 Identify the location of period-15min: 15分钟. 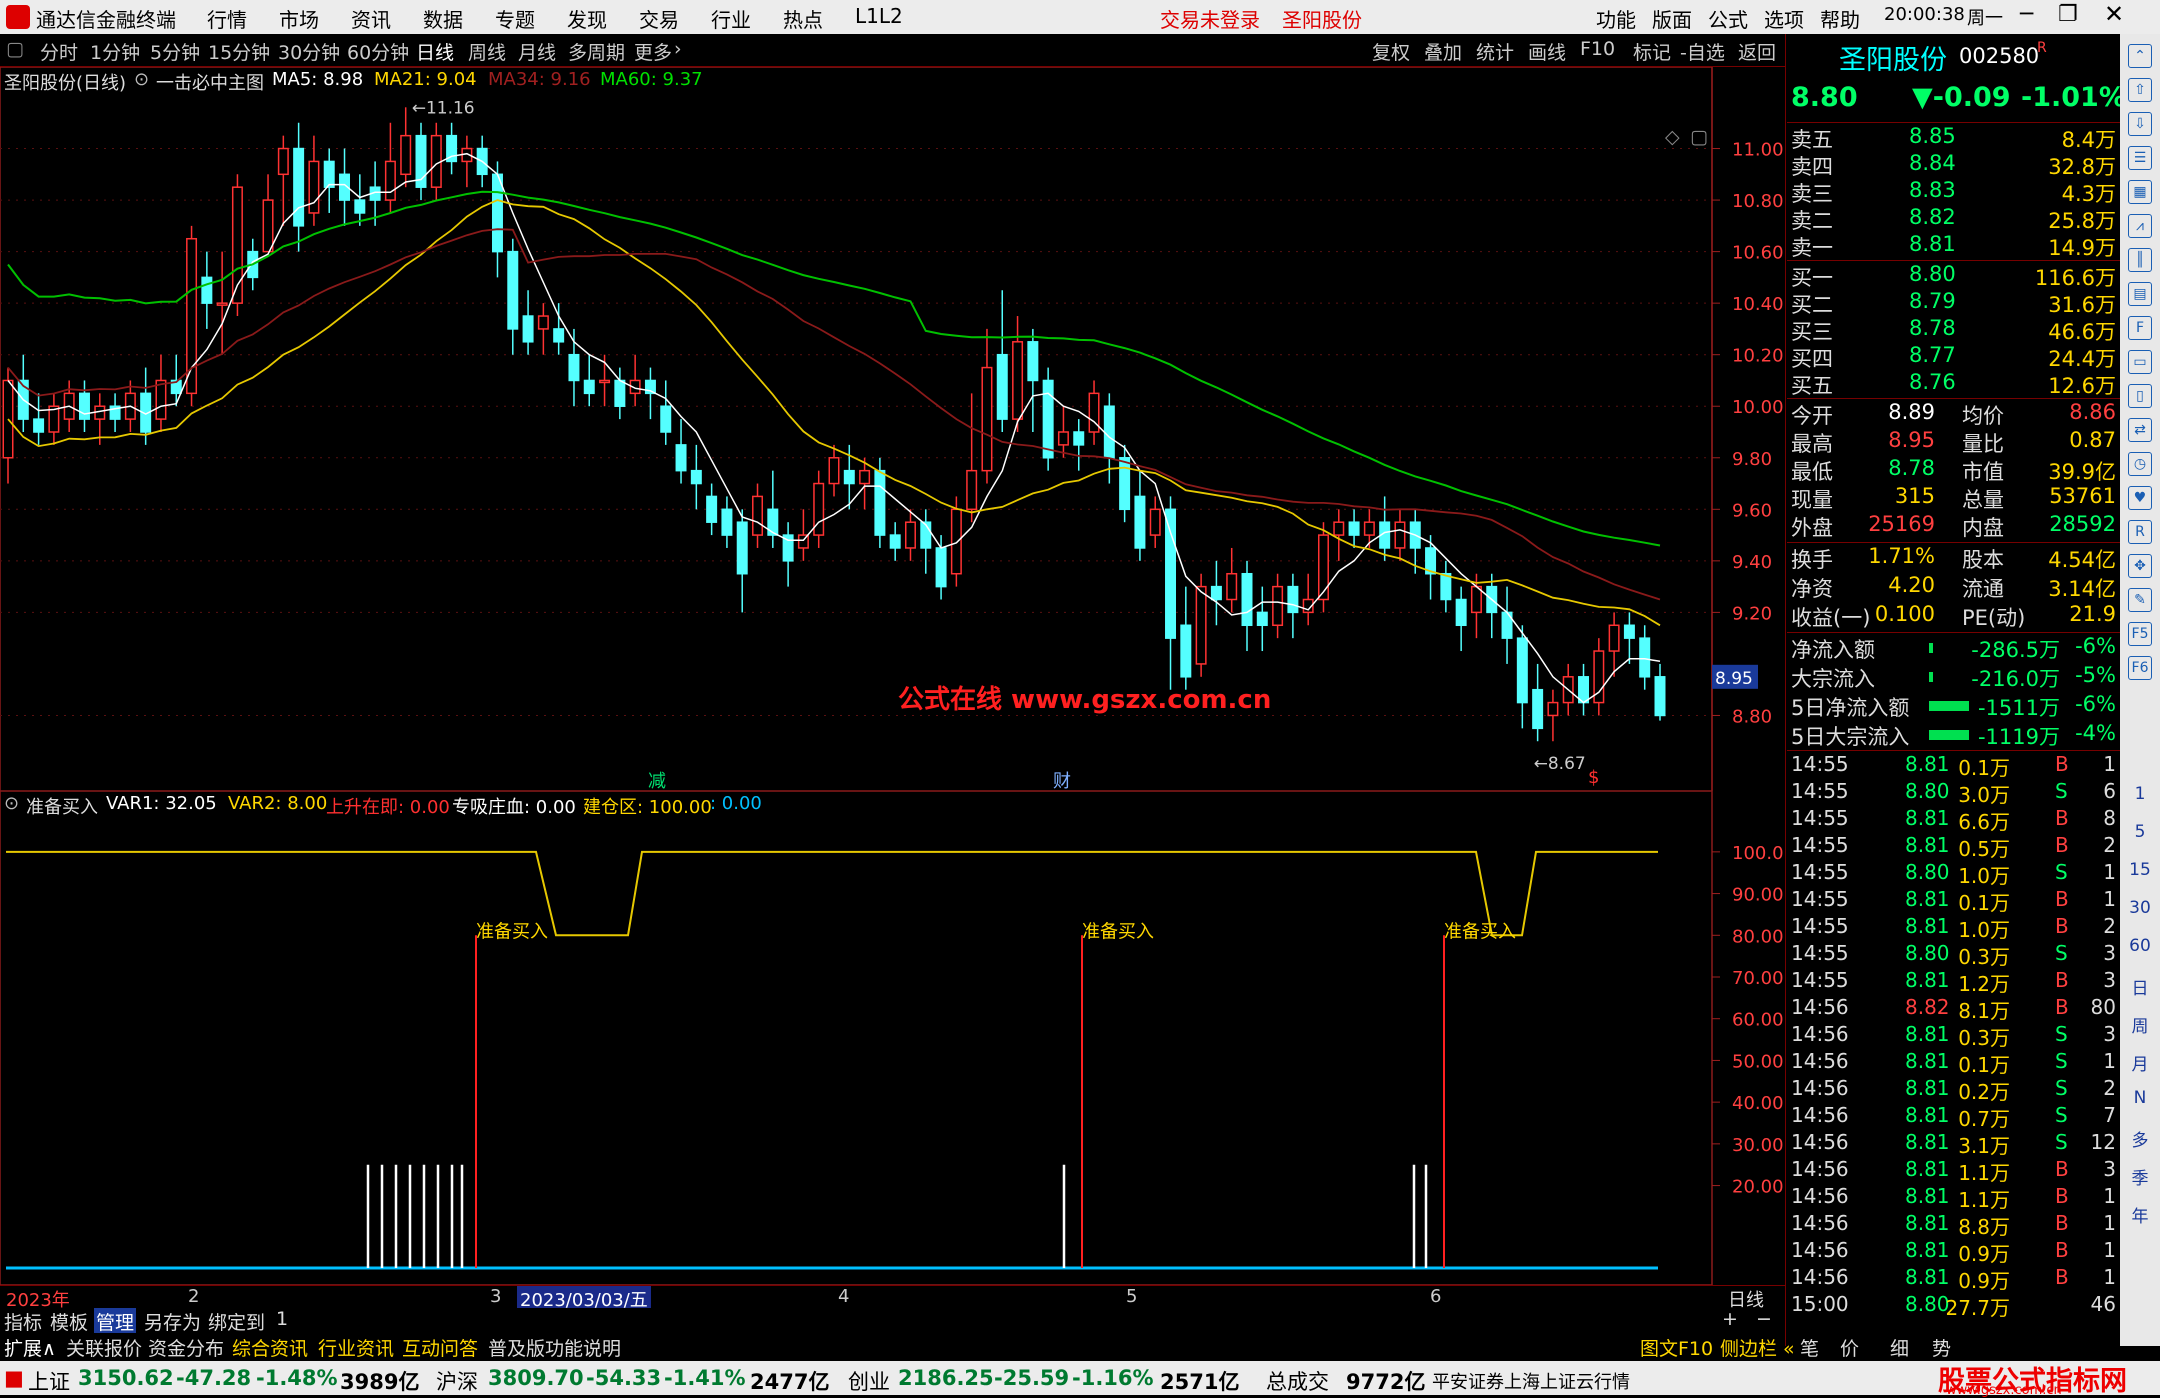
(239, 51).